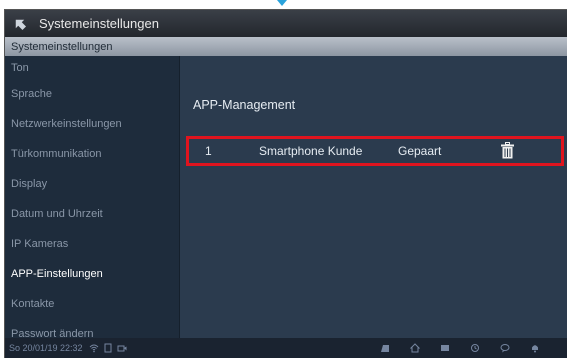 This screenshot has height=358, width=567. Describe the element at coordinates (505, 348) in the screenshot. I see `chat-icon` at that location.